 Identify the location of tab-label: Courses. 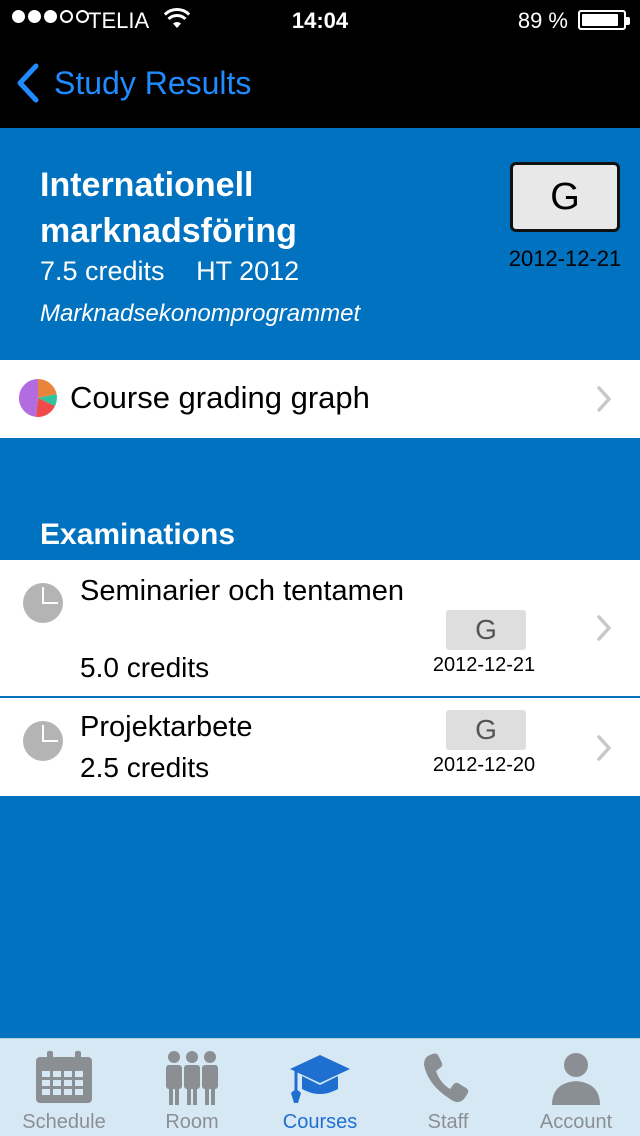
(320, 1122).